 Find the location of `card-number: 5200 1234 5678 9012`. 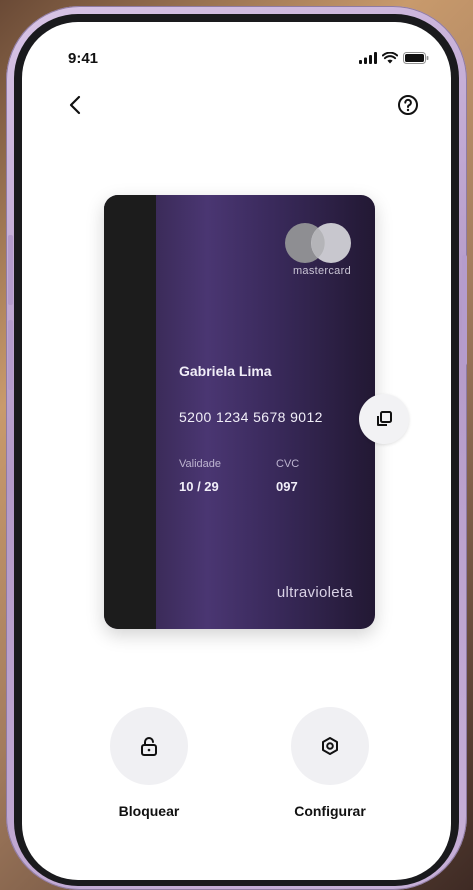

card-number: 5200 1234 5678 9012 is located at coordinates (251, 417).